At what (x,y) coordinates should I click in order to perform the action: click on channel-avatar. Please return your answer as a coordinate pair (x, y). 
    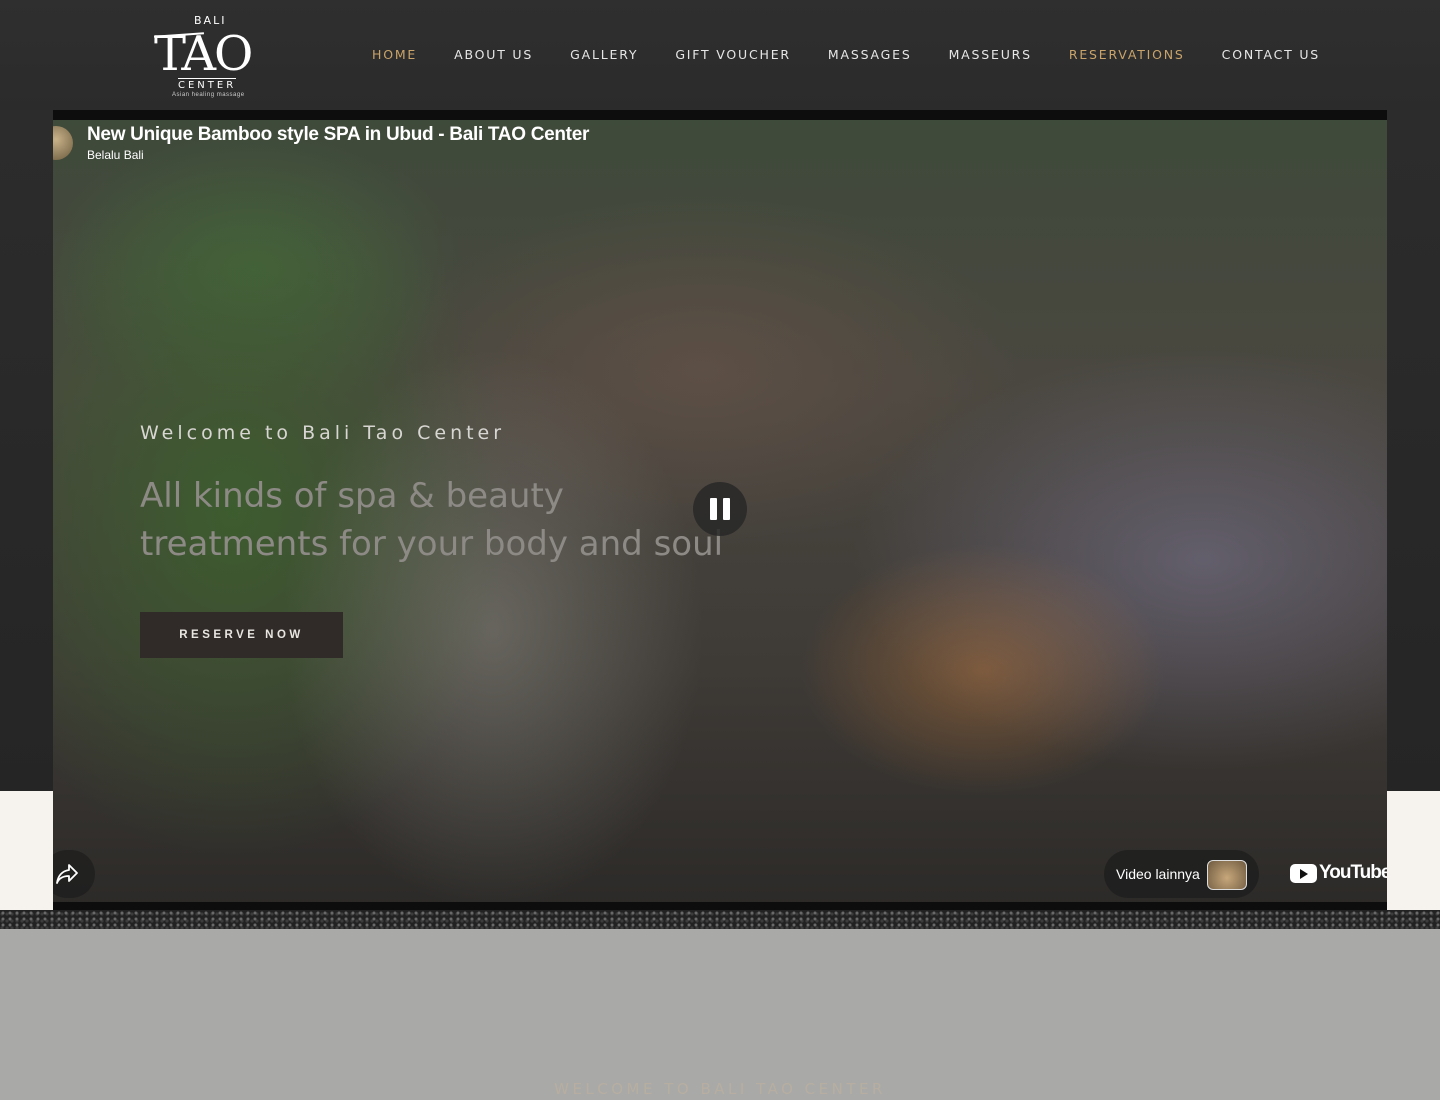
    Looking at the image, I should click on (63, 143).